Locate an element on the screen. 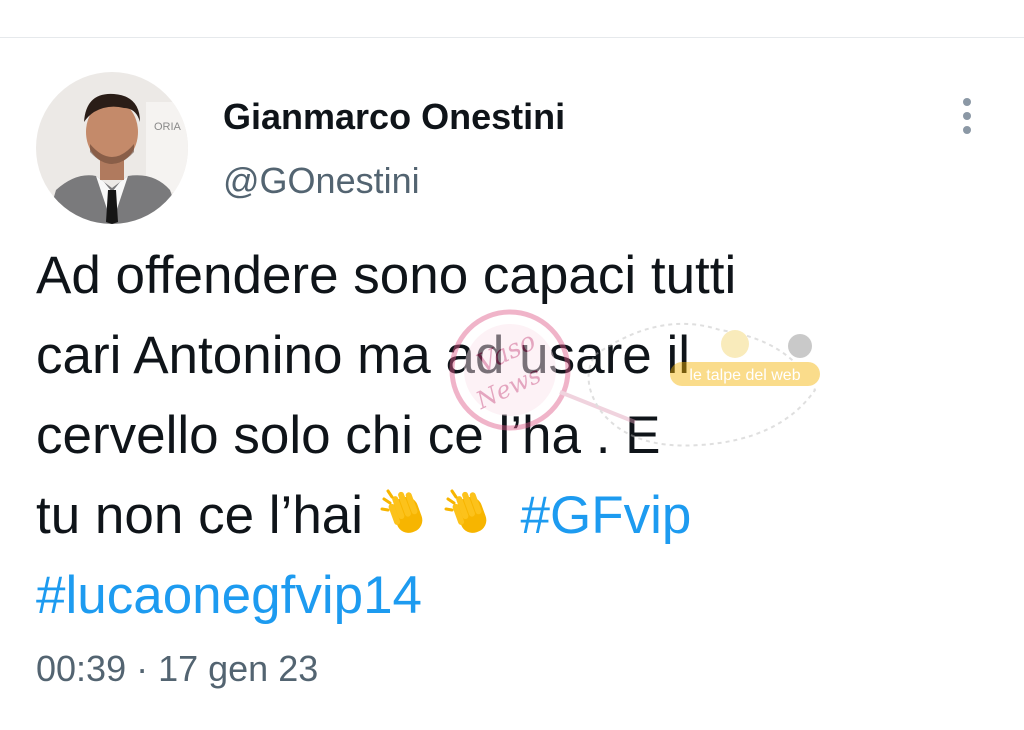  tweet-text-line: Ad offendere sono capaci tutti is located at coordinates (386, 275).